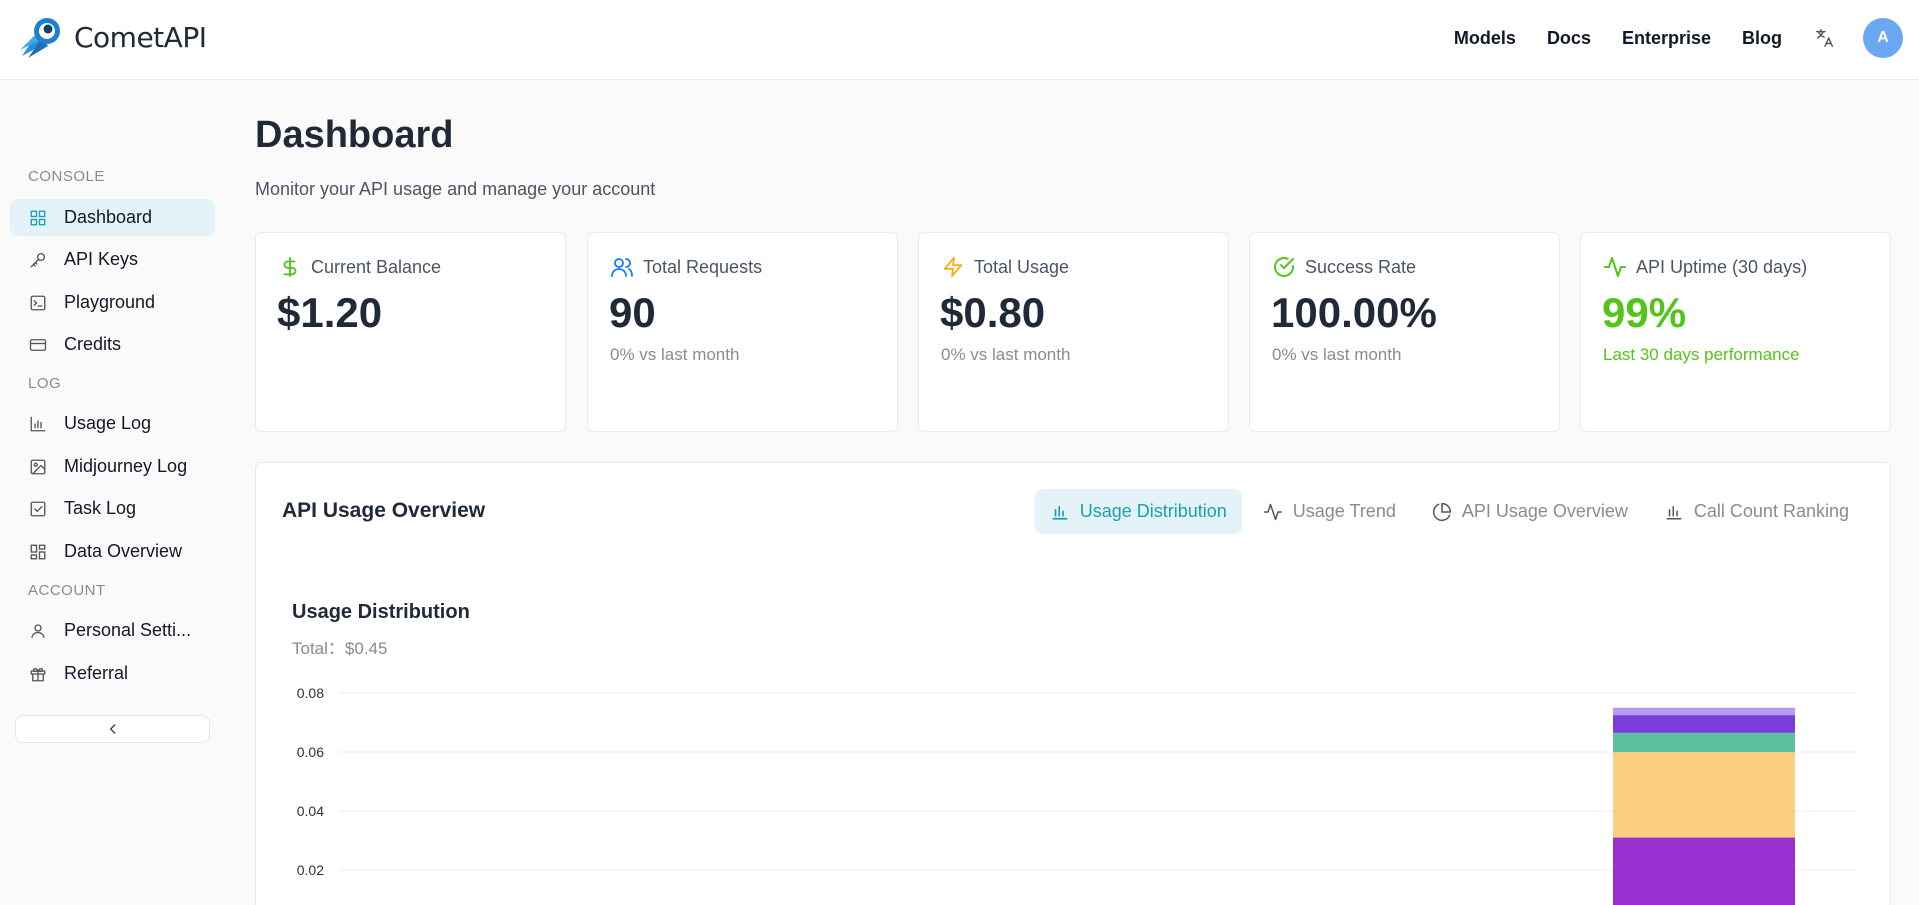 This screenshot has width=1919, height=905. I want to click on card-label: Success Rate, so click(1361, 266).